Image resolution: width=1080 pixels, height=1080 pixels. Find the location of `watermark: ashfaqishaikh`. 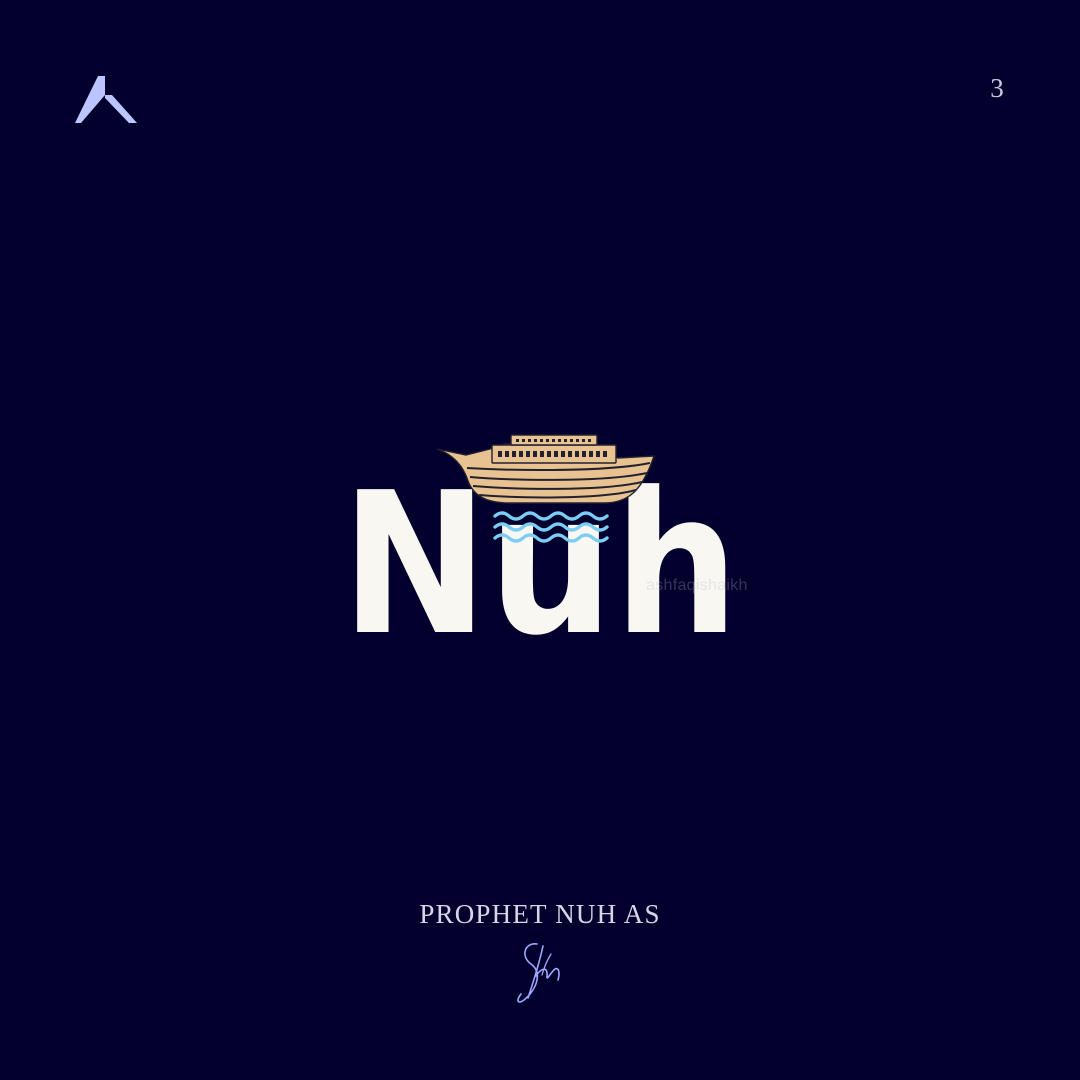

watermark: ashfaqishaikh is located at coordinates (697, 585).